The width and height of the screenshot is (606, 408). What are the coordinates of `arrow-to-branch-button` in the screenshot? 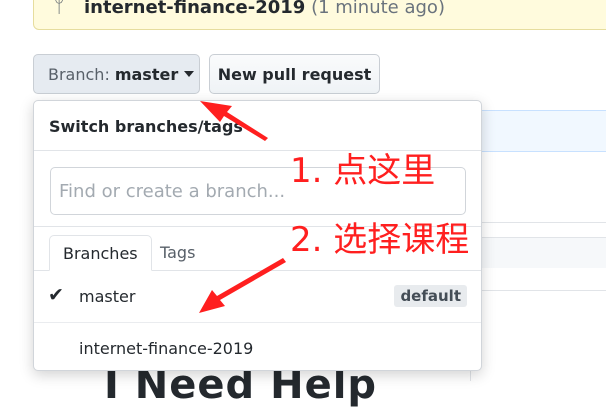 It's located at (234, 121).